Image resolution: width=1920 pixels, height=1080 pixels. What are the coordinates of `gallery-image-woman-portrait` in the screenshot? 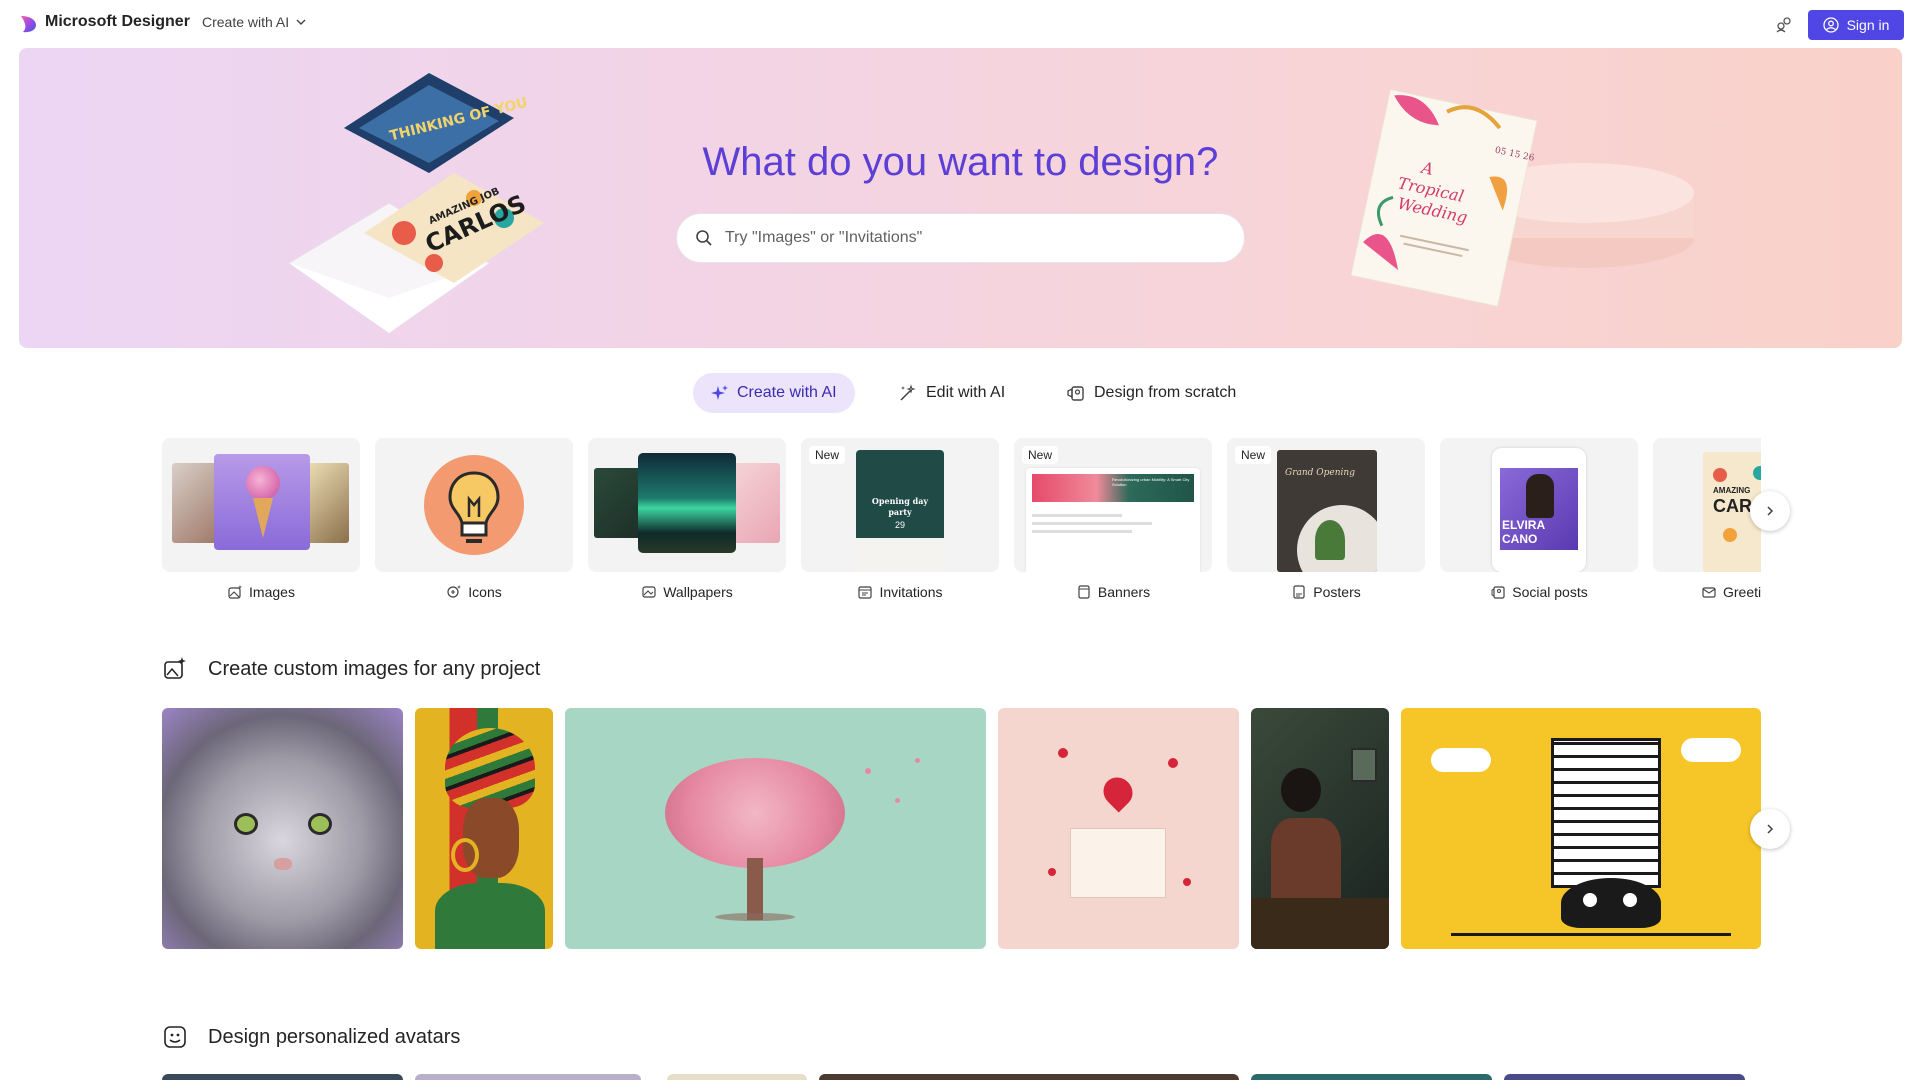 It's located at (484, 828).